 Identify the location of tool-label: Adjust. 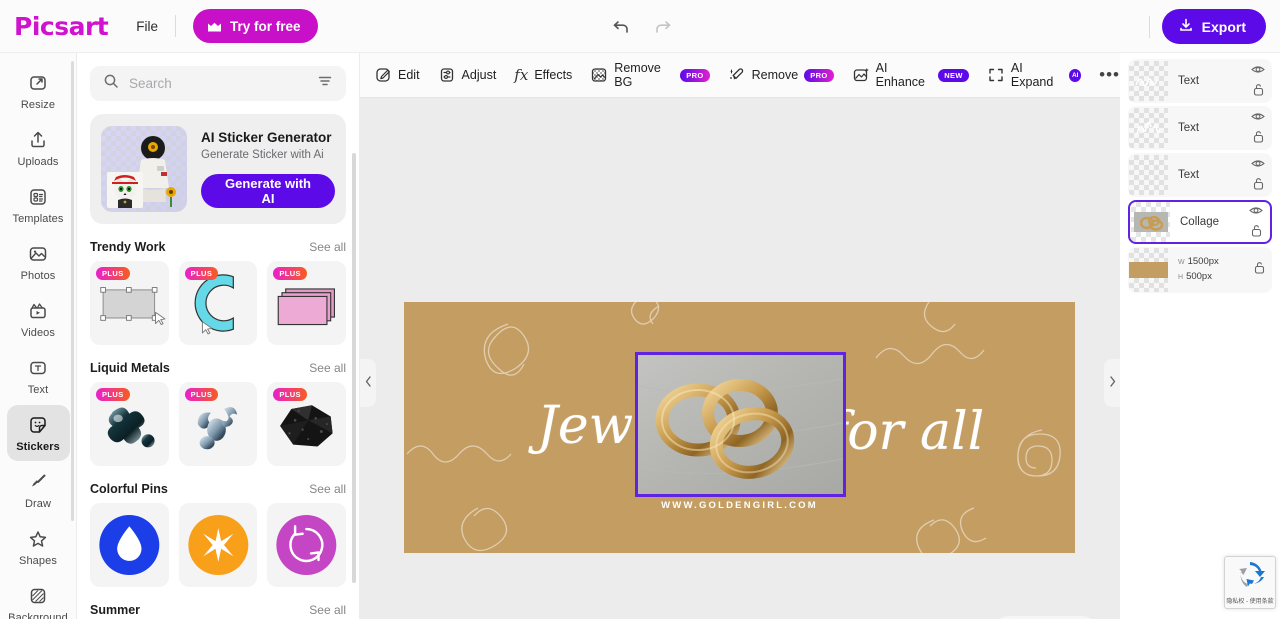
(479, 75).